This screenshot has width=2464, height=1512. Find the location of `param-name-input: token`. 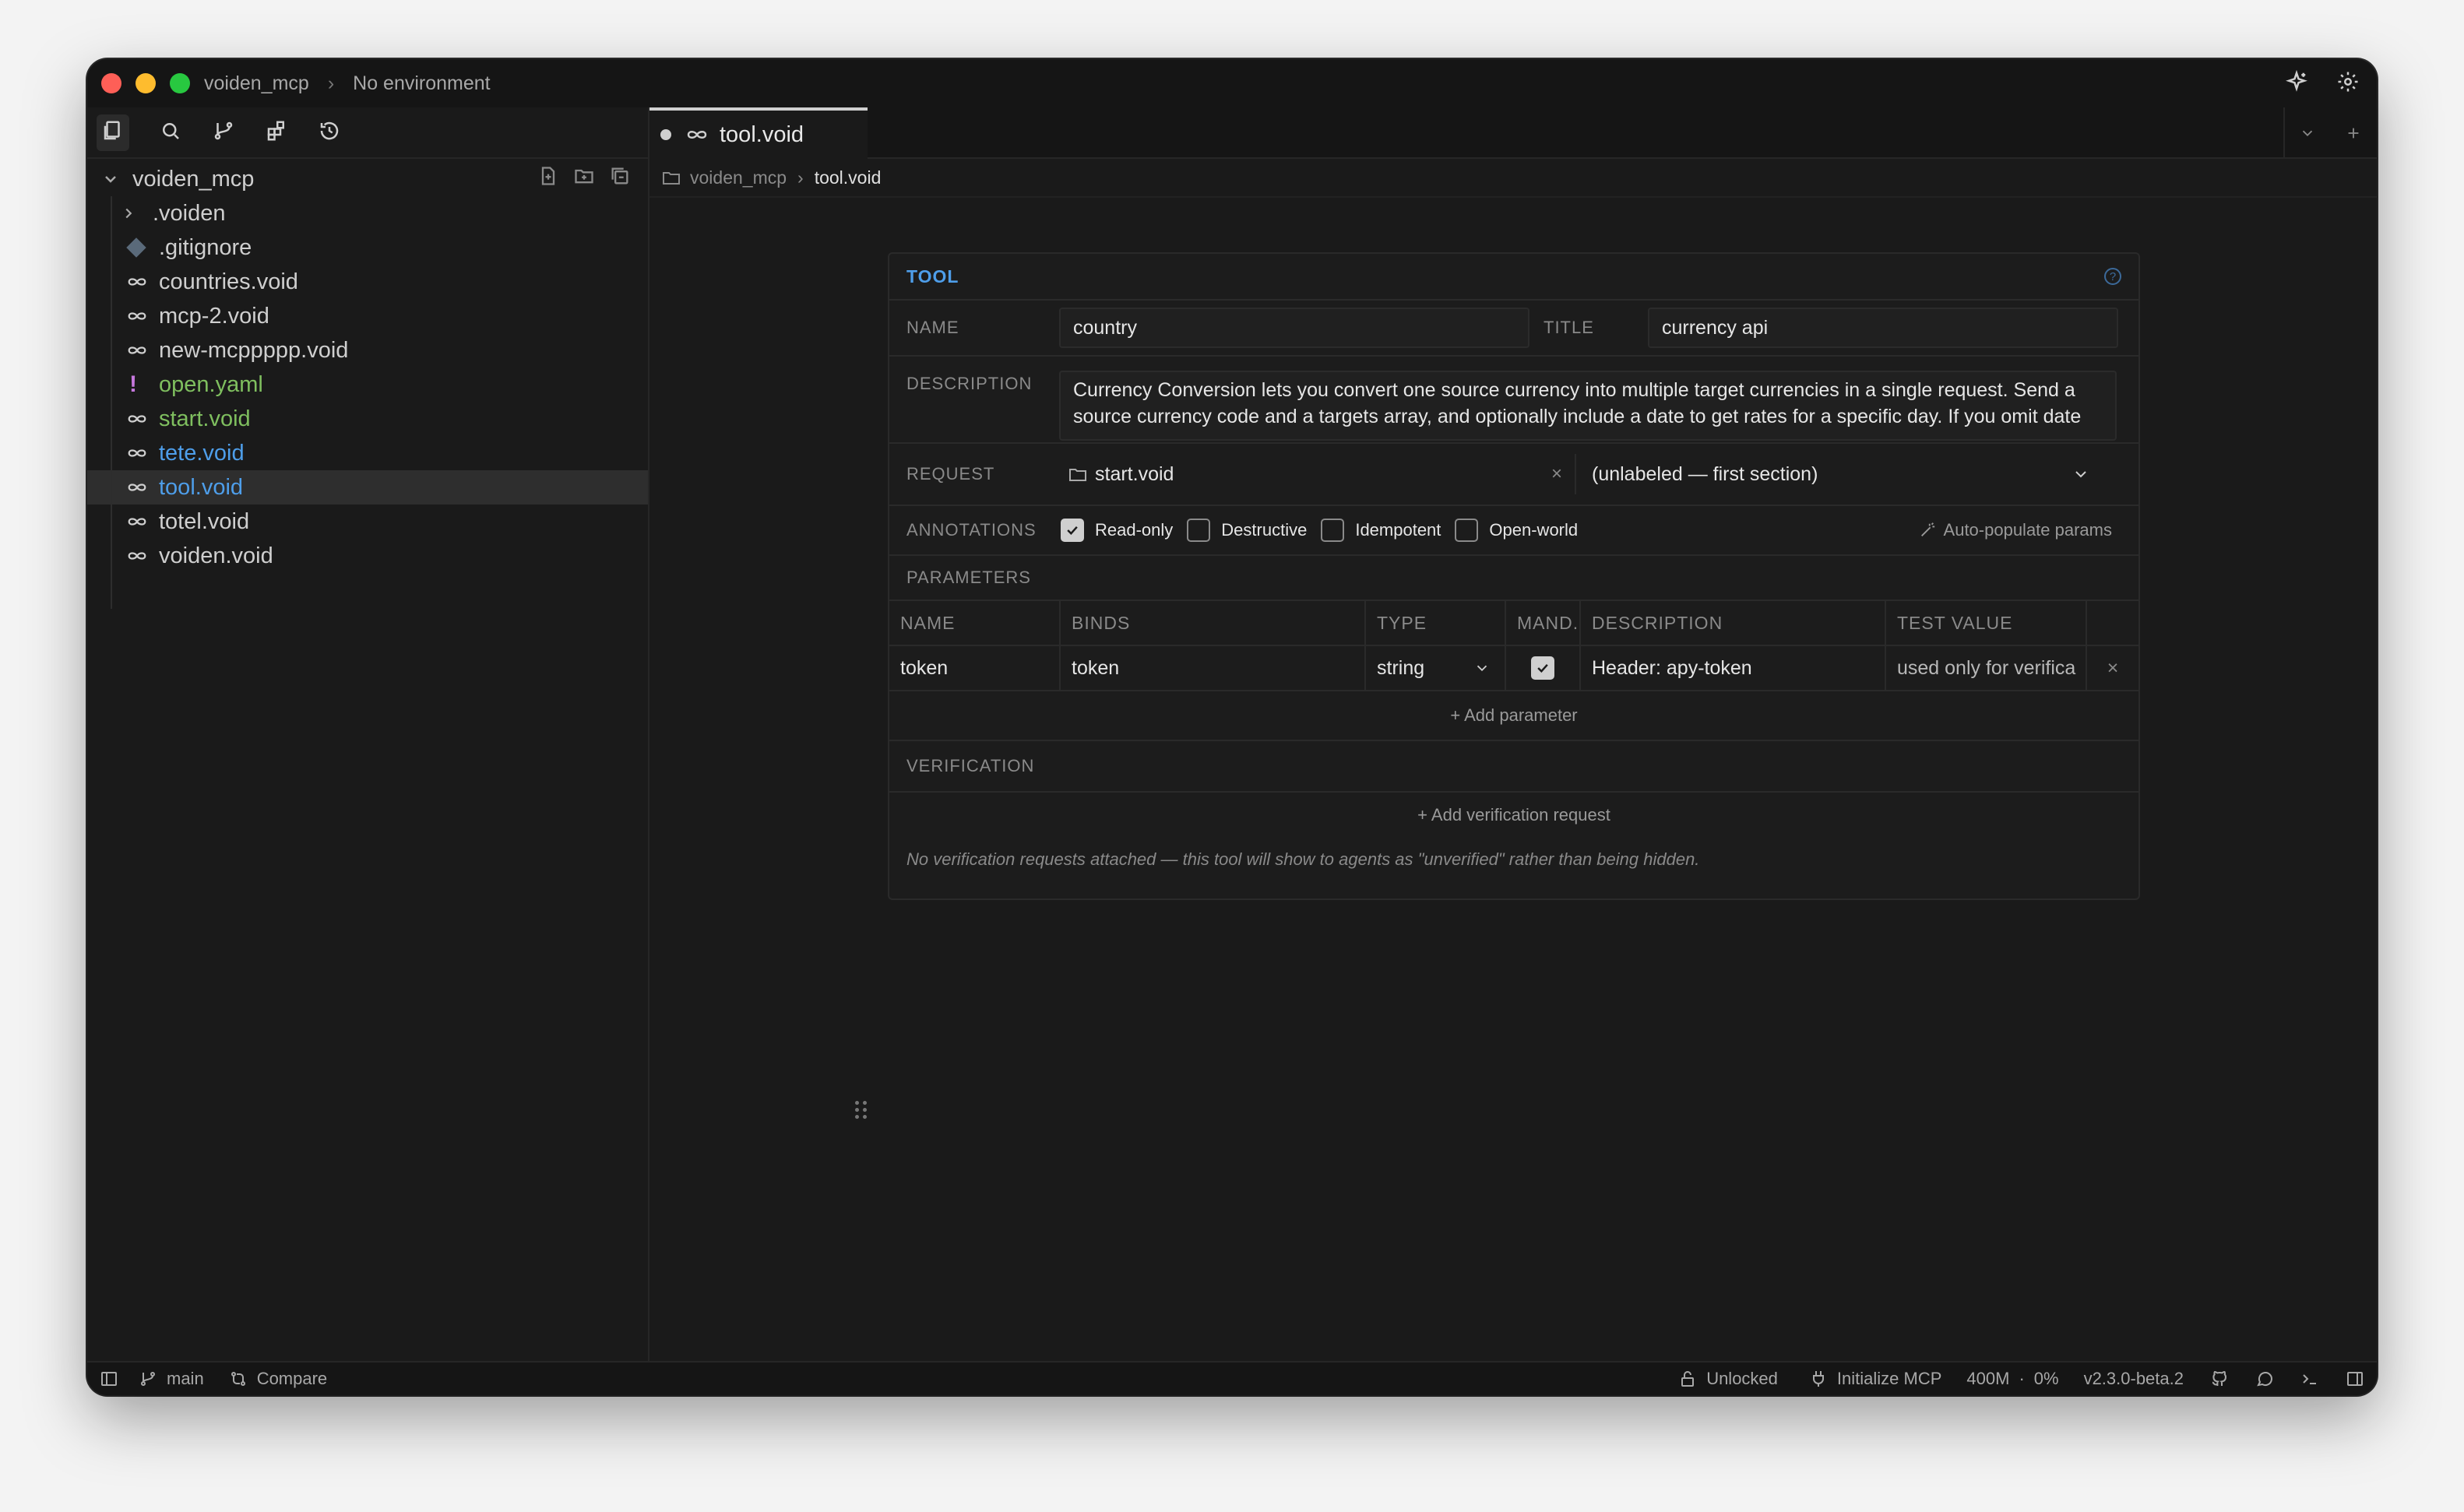

param-name-input: token is located at coordinates (975, 668).